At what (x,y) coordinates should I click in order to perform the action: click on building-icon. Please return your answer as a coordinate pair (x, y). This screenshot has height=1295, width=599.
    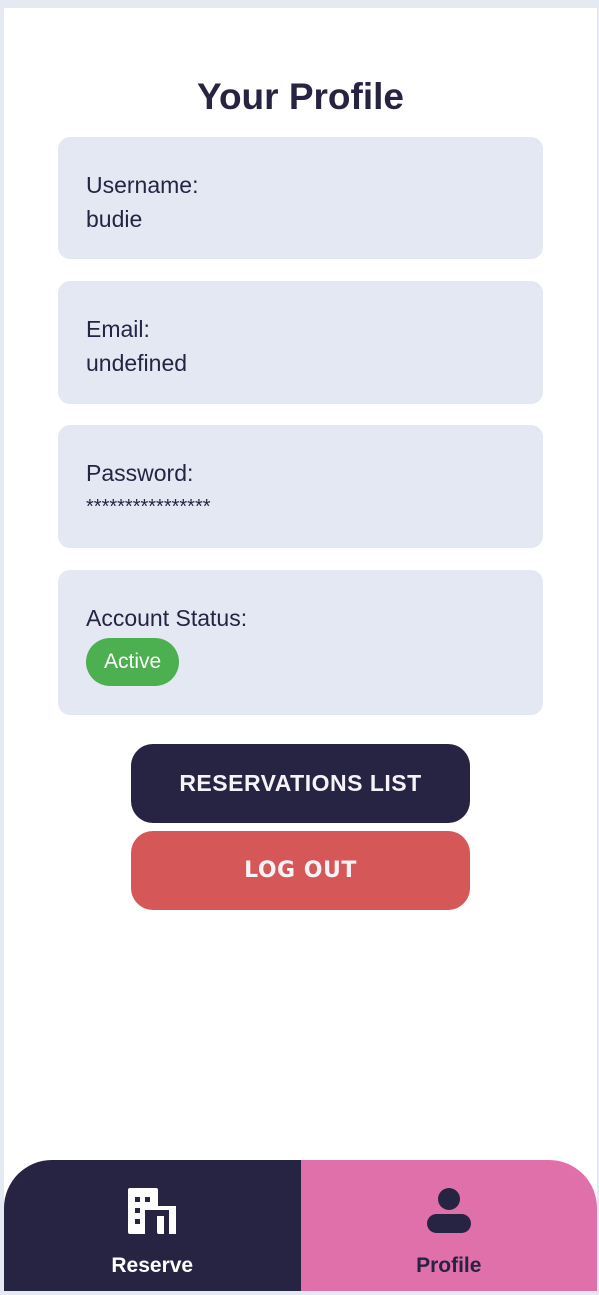
    Looking at the image, I should click on (152, 1211).